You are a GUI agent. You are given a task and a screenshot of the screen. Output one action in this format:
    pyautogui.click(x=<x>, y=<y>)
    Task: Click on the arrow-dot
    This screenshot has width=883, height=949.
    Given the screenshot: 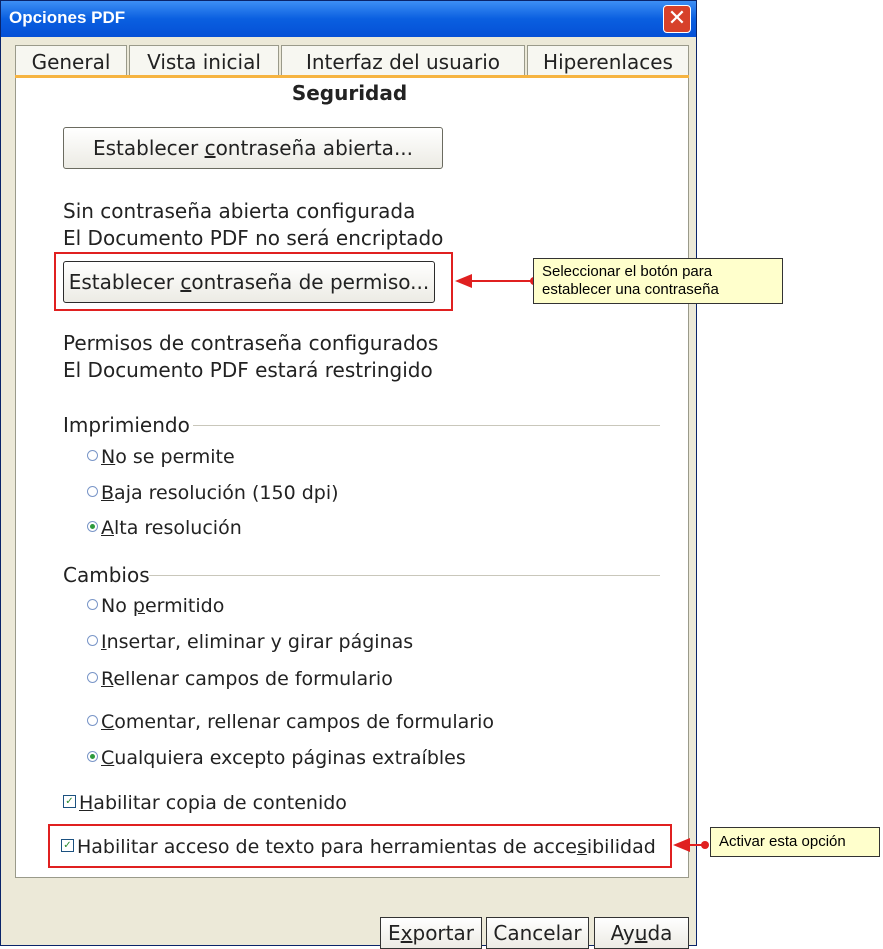 What is the action you would take?
    pyautogui.click(x=705, y=845)
    